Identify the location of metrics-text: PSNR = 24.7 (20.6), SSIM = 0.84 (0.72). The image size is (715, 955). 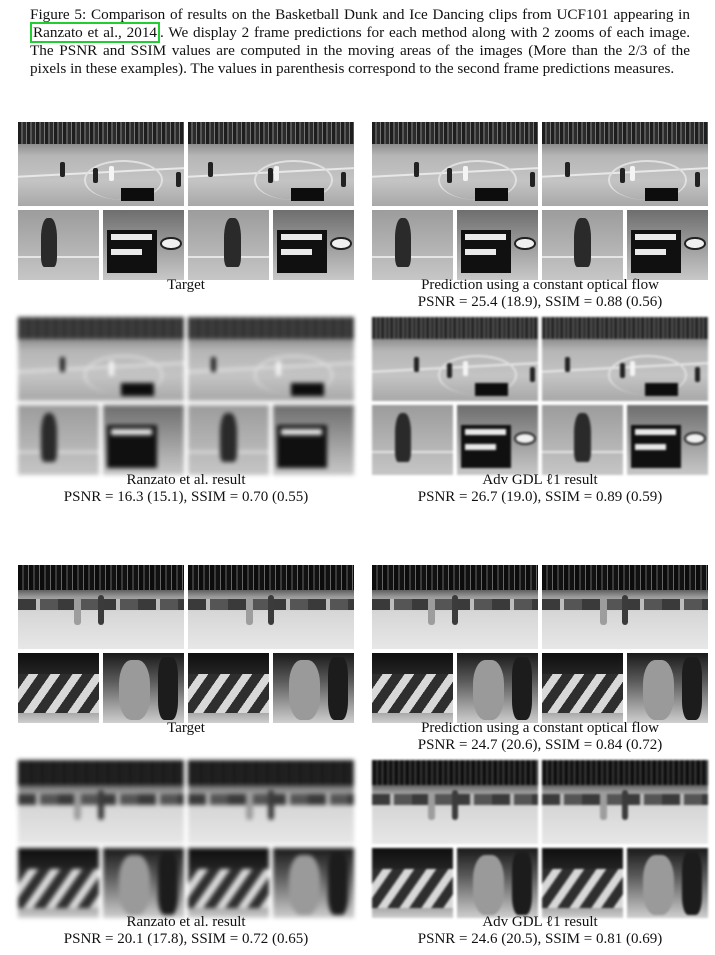
(540, 745).